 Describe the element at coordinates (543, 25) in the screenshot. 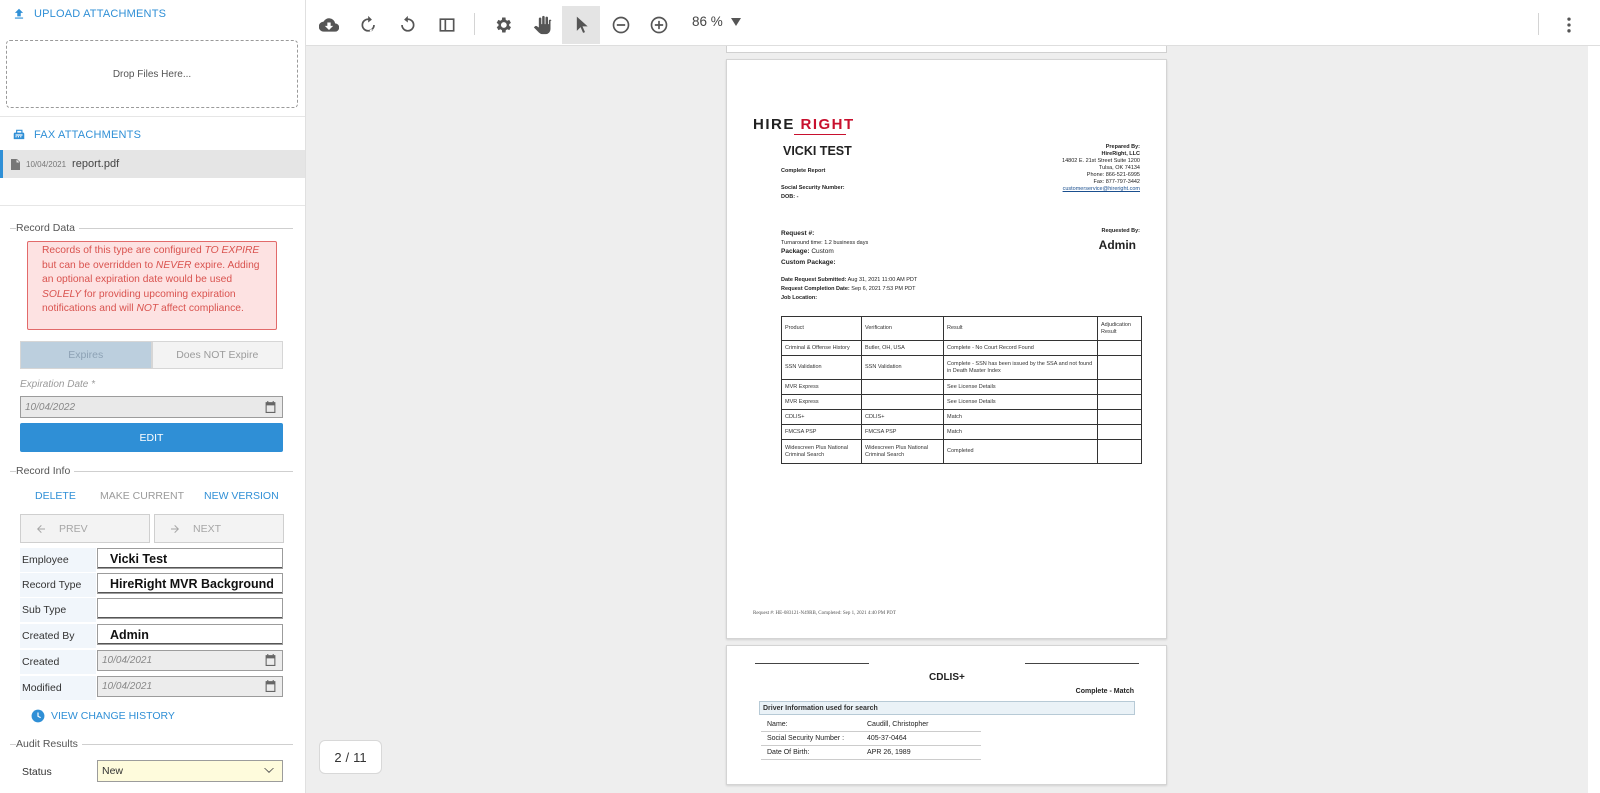

I see `pan-tool-button` at that location.